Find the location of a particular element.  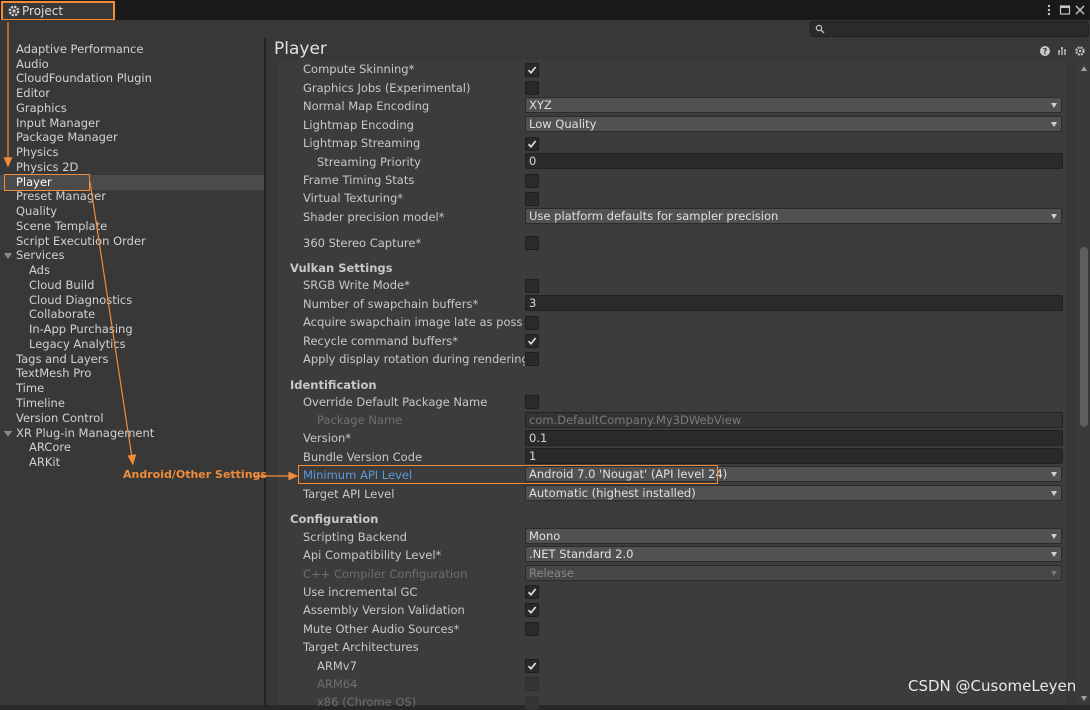

apply-display-rotation-checkbox is located at coordinates (532, 359).